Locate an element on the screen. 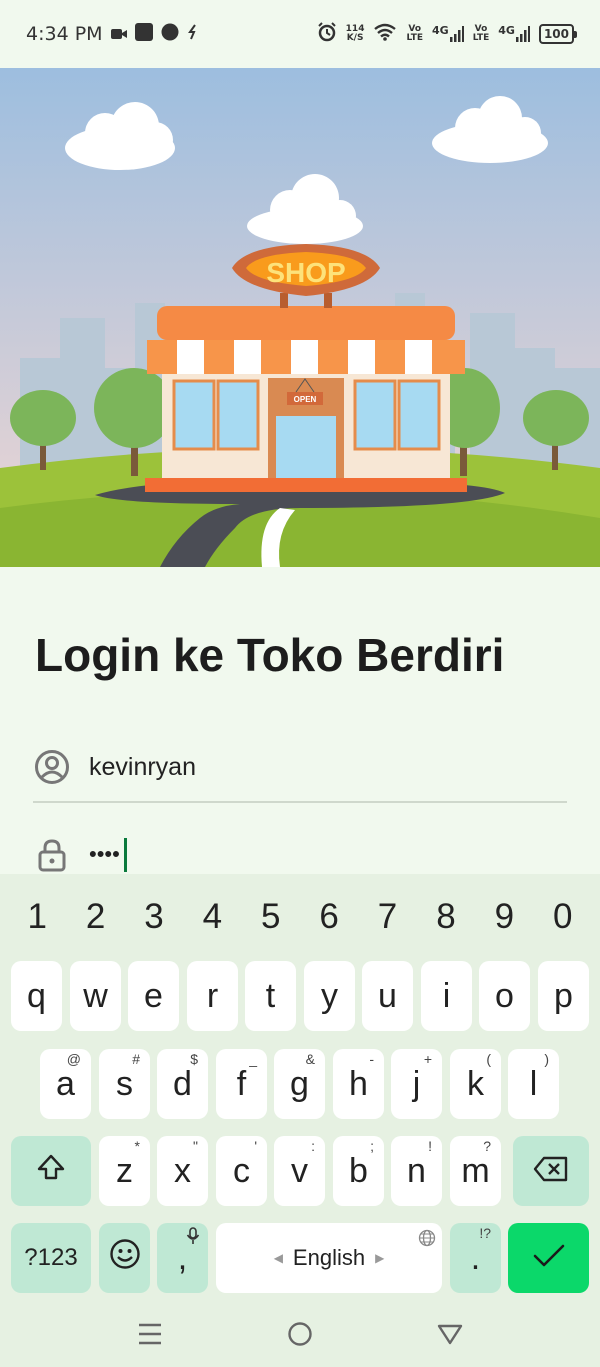  left-arrow-icon: ◀ is located at coordinates (278, 1258).